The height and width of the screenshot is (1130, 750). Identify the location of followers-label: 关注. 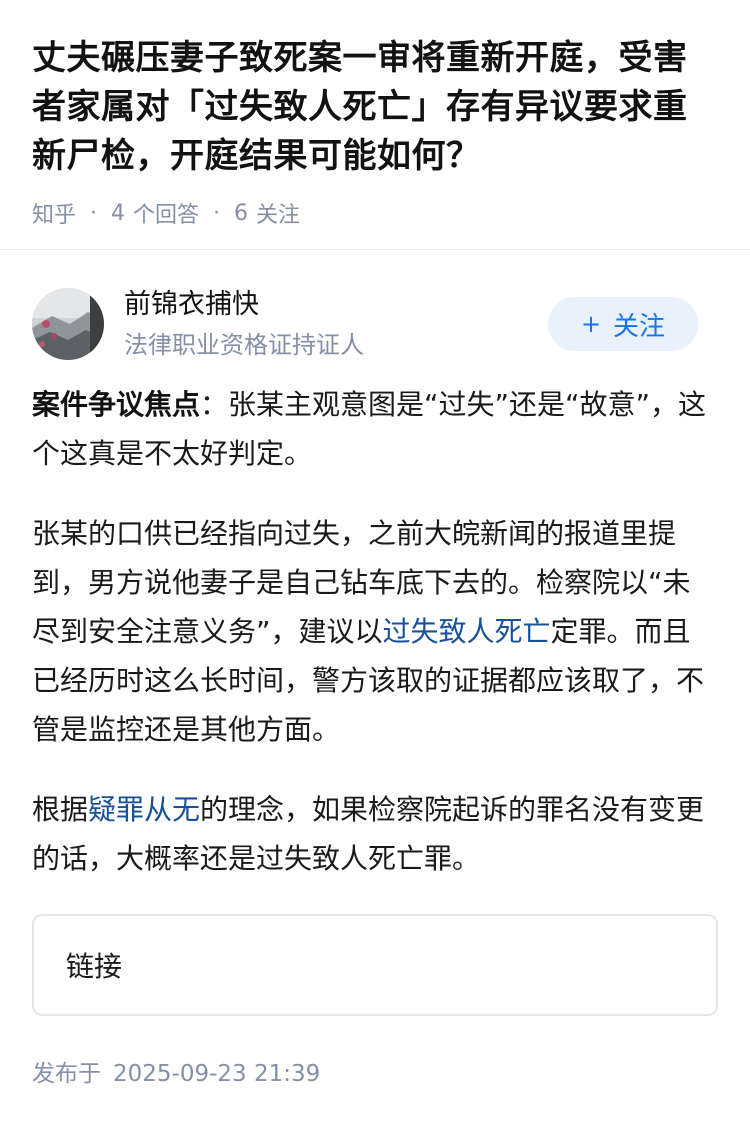
(278, 213).